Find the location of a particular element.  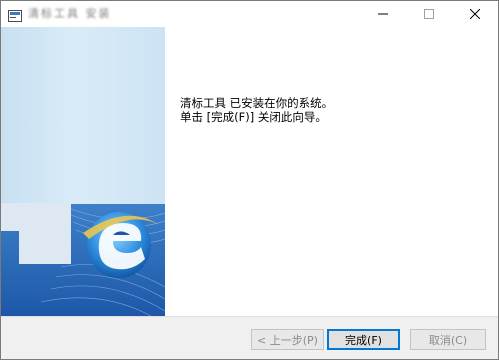

button-bar: < 上一步(P) 完成(F) 取消(C) is located at coordinates (249, 337).